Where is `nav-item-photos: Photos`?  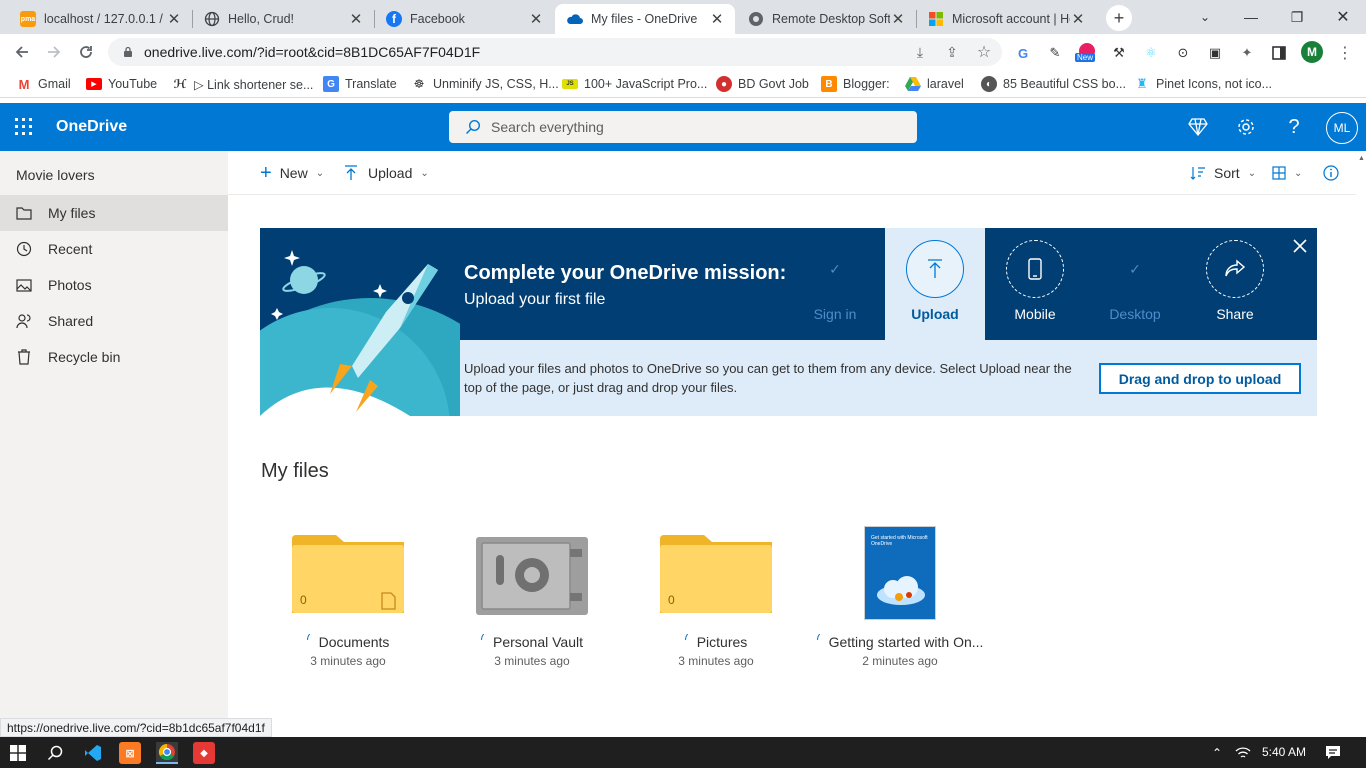
nav-item-photos: Photos is located at coordinates (114, 285).